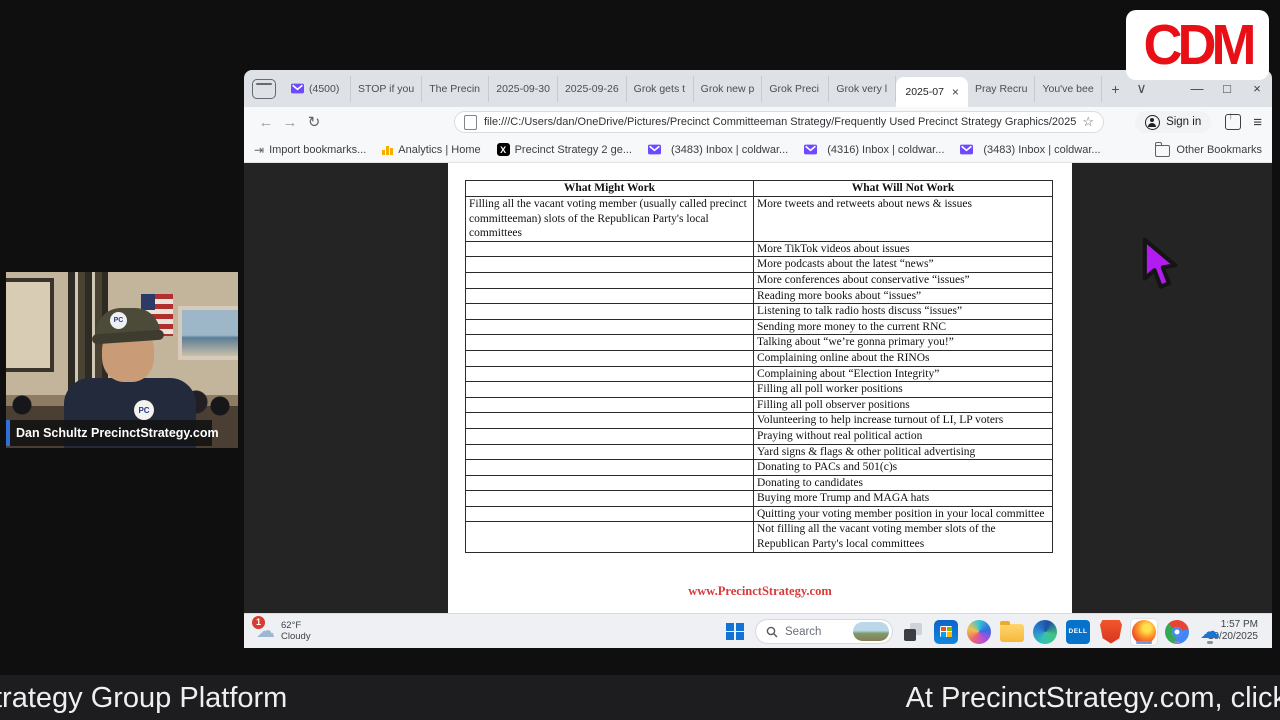 This screenshot has width=1280, height=720. What do you see at coordinates (1078, 632) in the screenshot?
I see `dell-button: DELL` at bounding box center [1078, 632].